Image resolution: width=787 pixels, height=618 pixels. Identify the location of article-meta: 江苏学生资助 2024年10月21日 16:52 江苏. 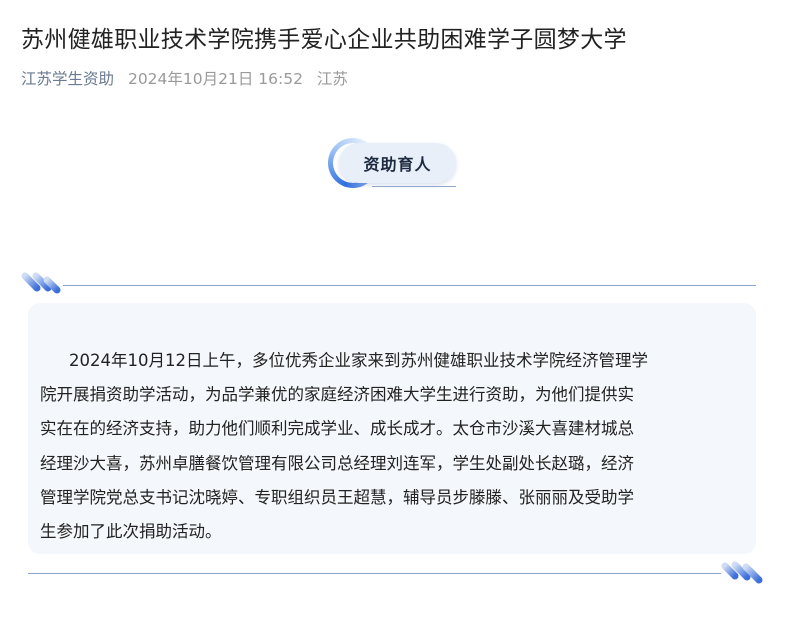
(184, 78).